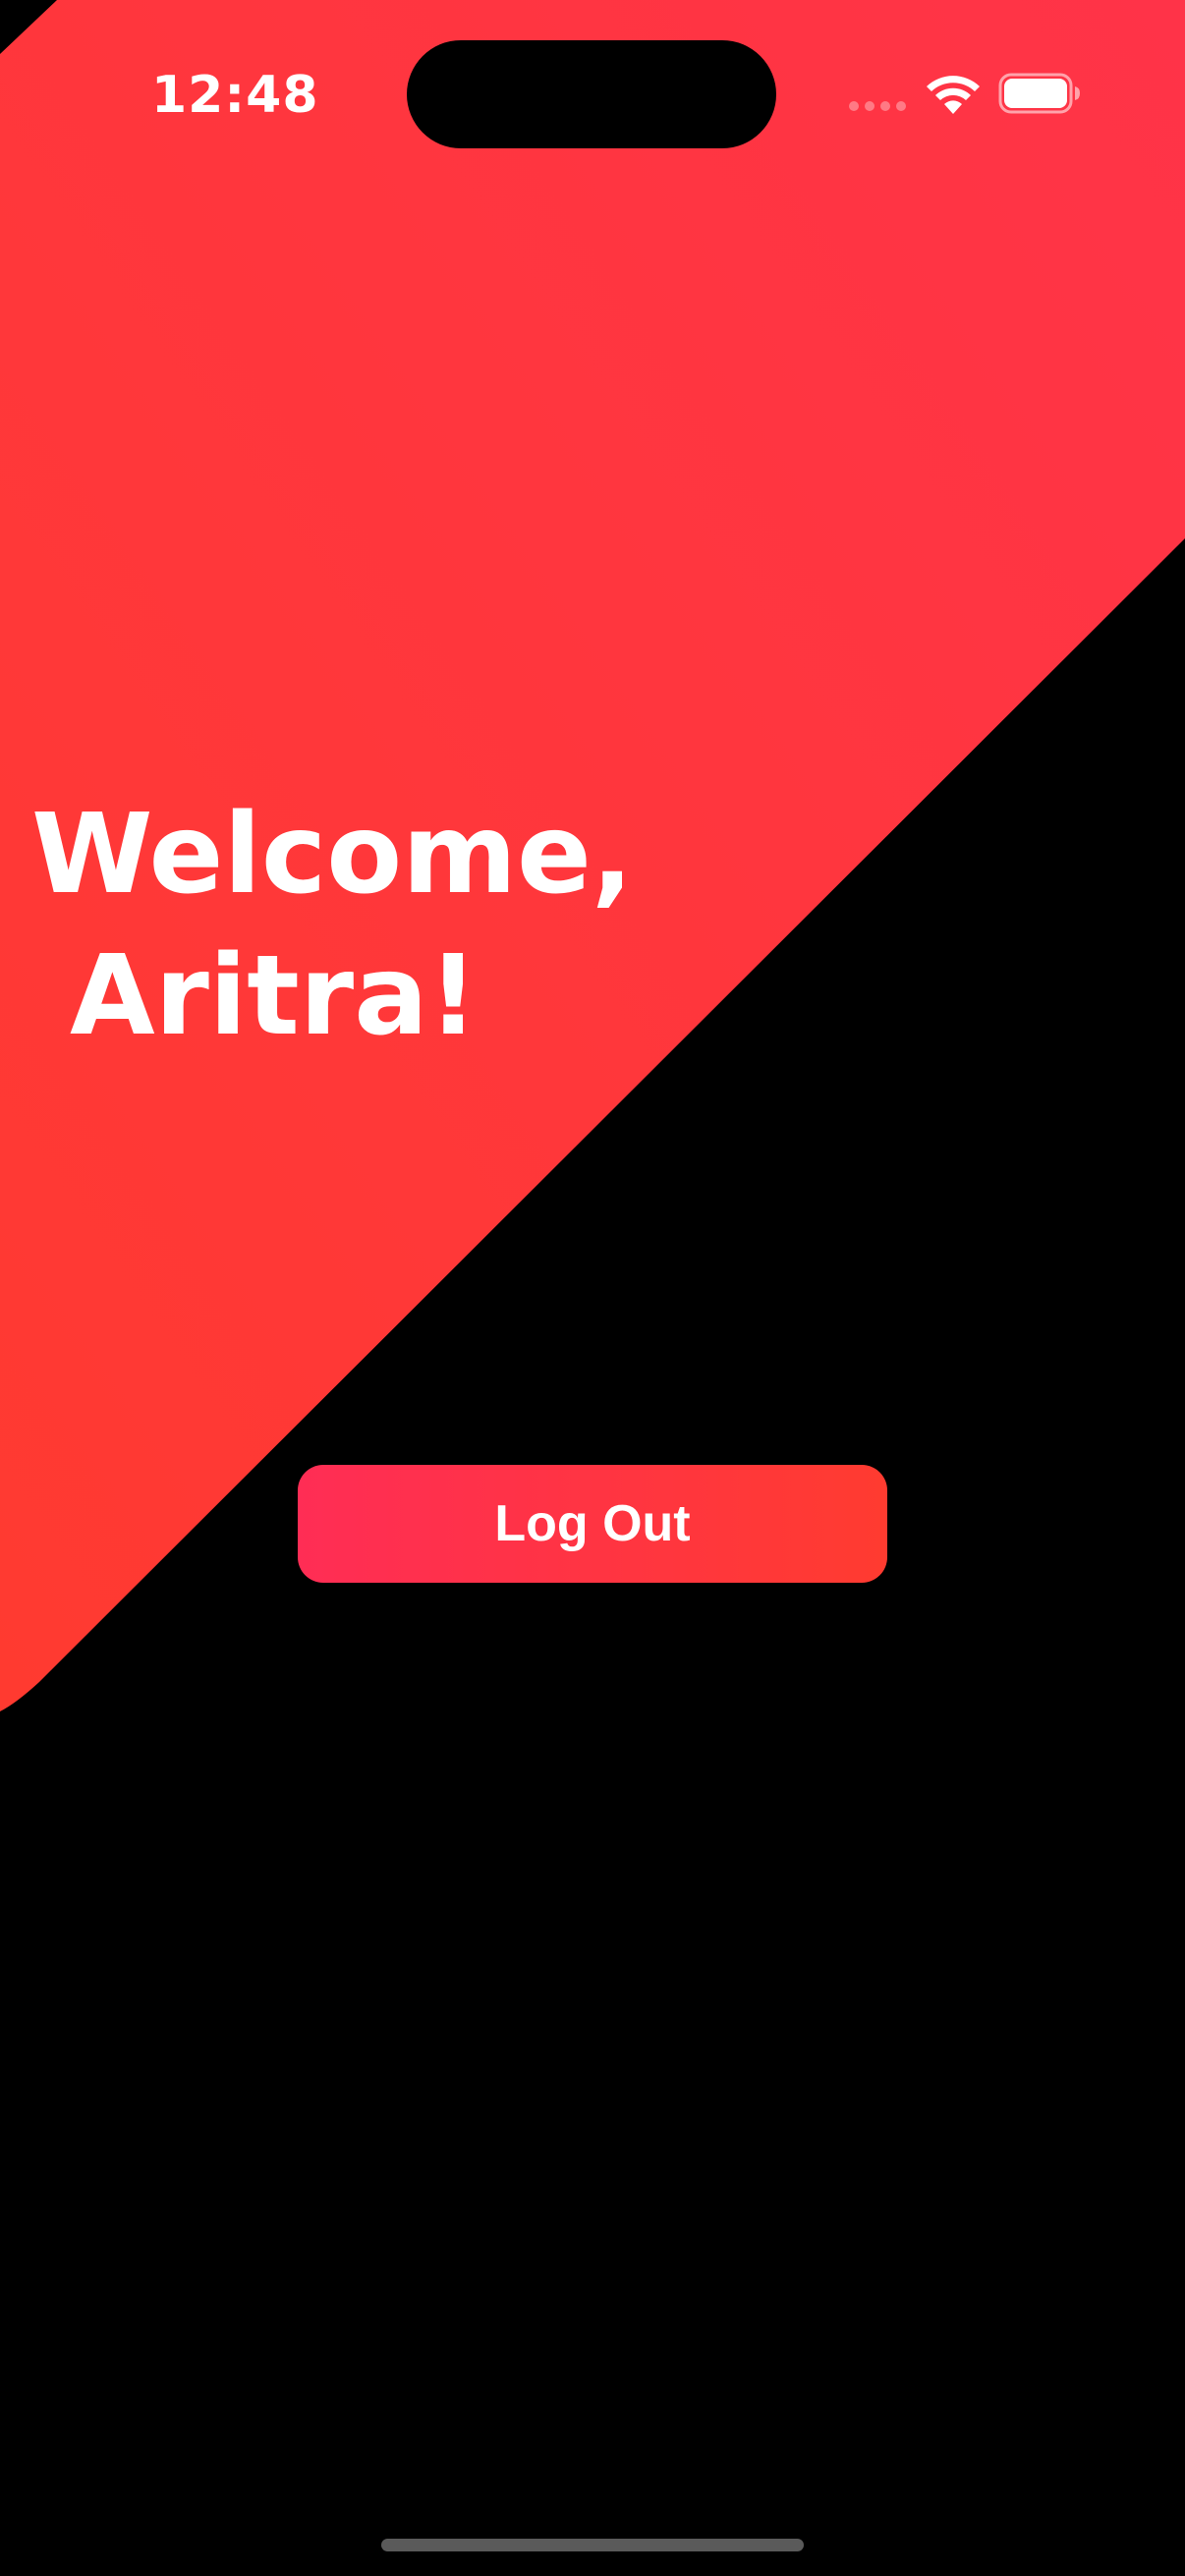  Describe the element at coordinates (592, 1524) in the screenshot. I see `log-out-button: Log Out` at that location.